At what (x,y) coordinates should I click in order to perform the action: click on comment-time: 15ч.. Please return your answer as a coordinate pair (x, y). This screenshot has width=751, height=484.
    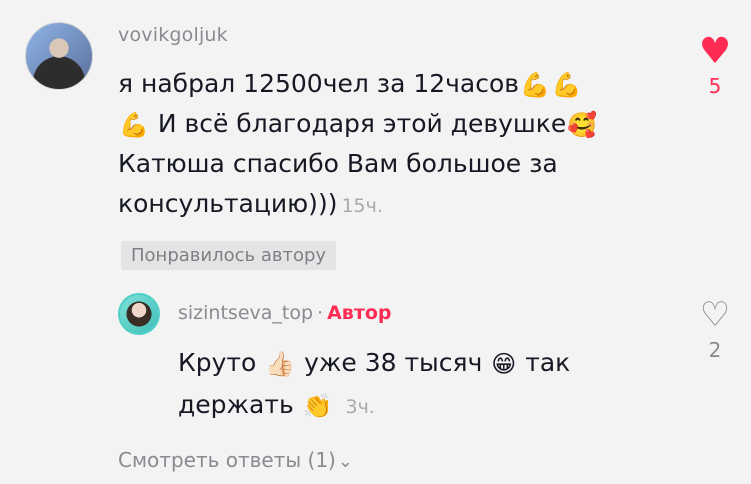
    Looking at the image, I should click on (362, 206).